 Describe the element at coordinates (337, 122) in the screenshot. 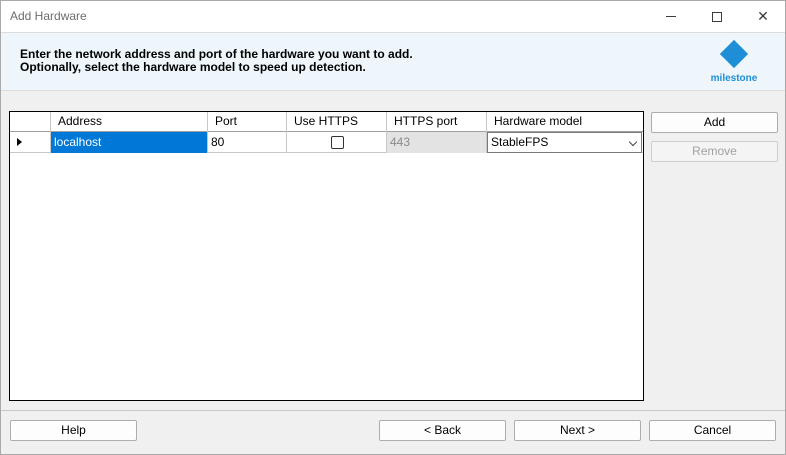

I see `column-header-use-https: Use HTTPS` at that location.